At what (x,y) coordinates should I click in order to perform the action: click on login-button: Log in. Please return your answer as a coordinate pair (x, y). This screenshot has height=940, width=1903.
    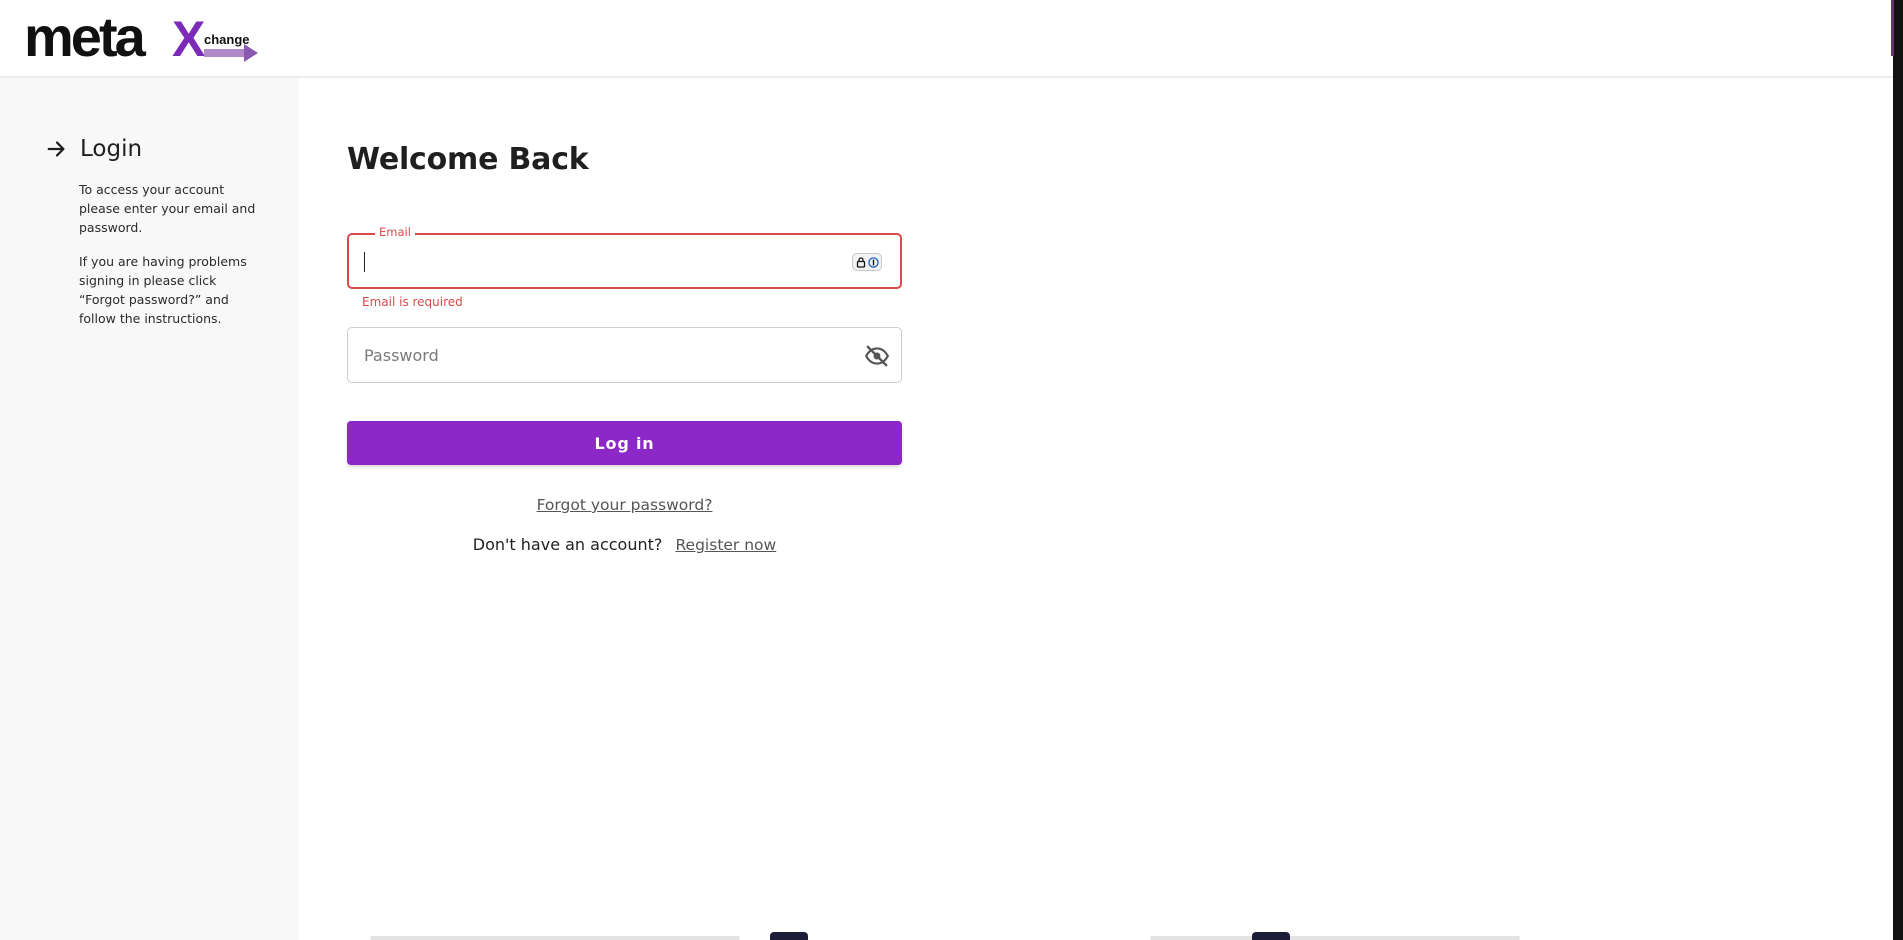
    Looking at the image, I should click on (624, 443).